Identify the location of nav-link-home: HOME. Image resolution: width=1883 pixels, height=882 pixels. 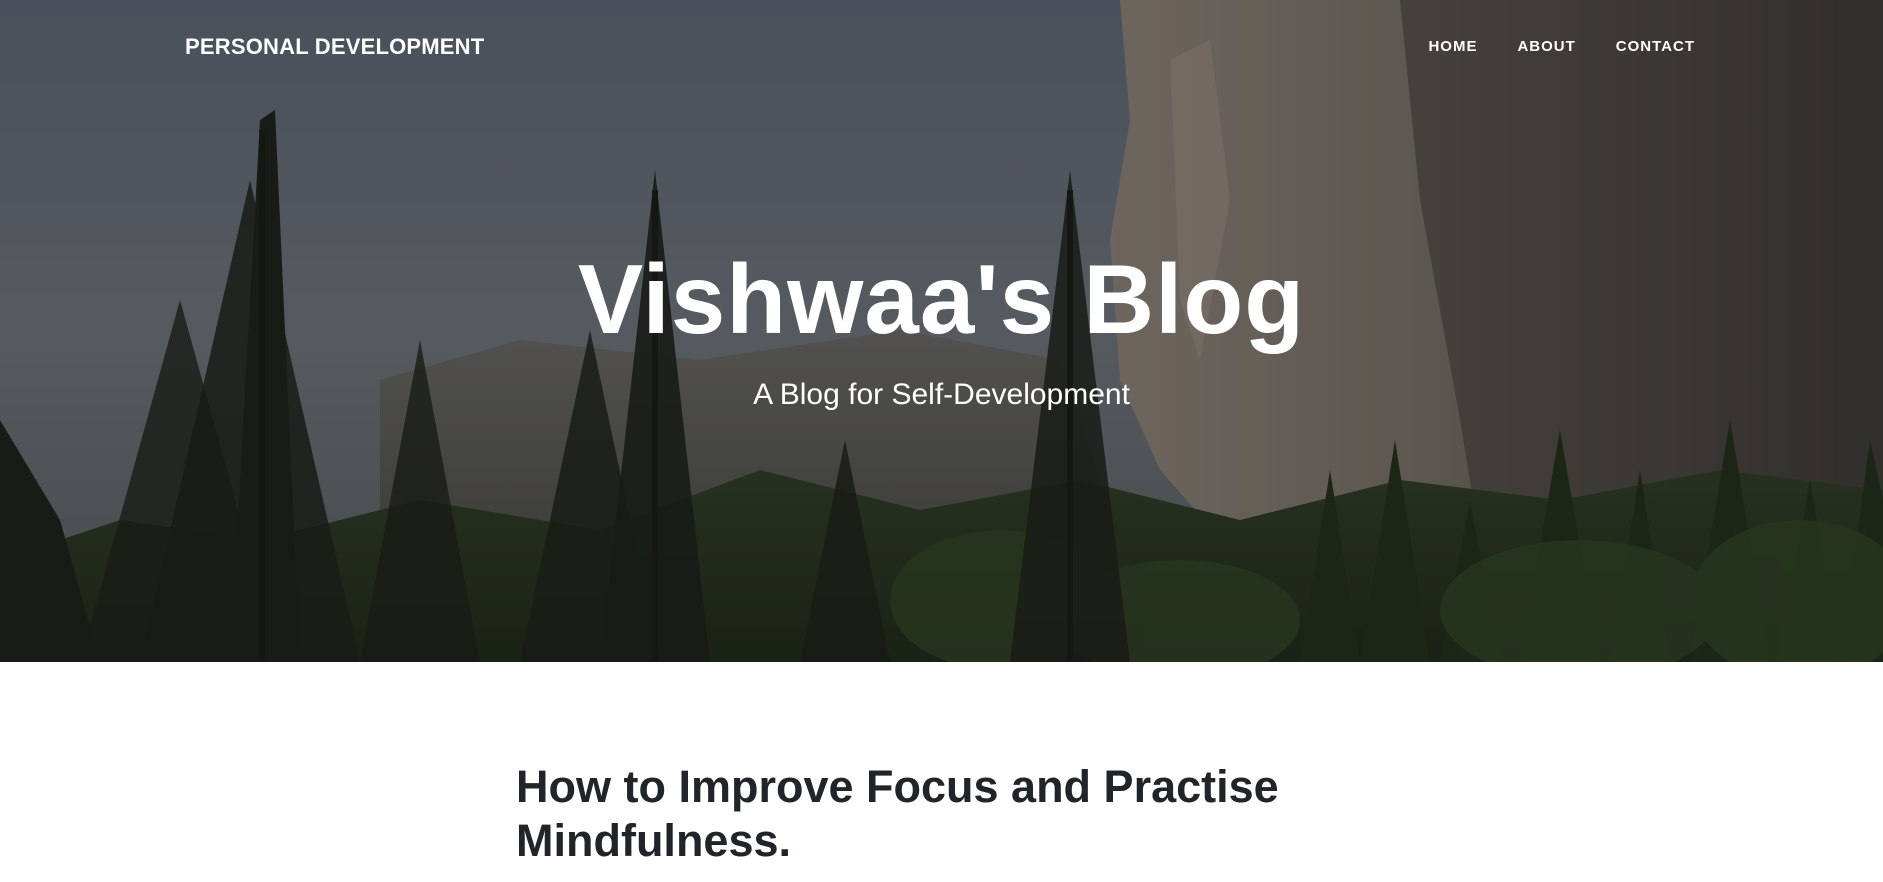
(1452, 46).